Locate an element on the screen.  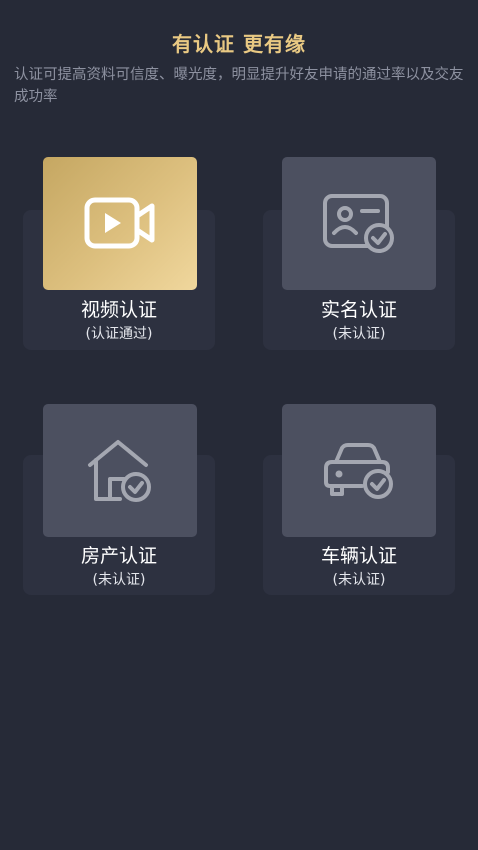
video-verification-tile is located at coordinates (120, 223).